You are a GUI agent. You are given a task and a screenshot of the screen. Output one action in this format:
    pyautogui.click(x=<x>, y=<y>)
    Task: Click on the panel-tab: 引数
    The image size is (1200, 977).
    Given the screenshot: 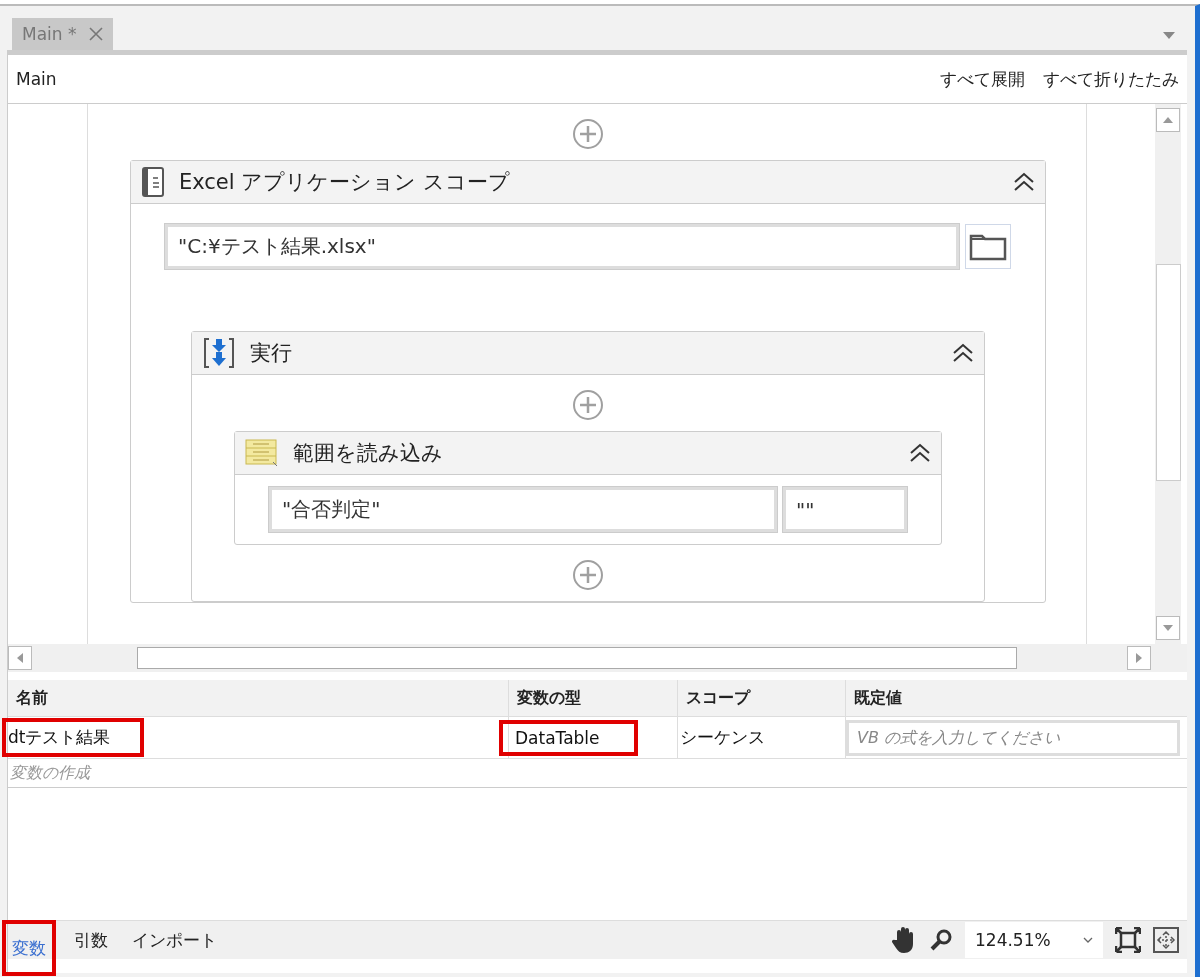 What is the action you would take?
    pyautogui.click(x=91, y=940)
    